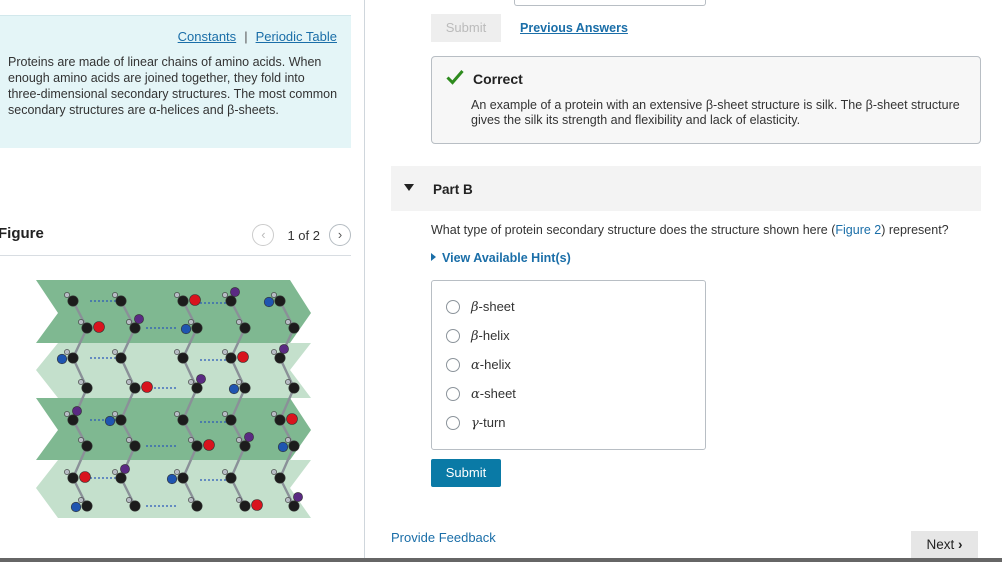 Image resolution: width=1002 pixels, height=562 pixels. I want to click on part-b-header: Part B, so click(686, 188).